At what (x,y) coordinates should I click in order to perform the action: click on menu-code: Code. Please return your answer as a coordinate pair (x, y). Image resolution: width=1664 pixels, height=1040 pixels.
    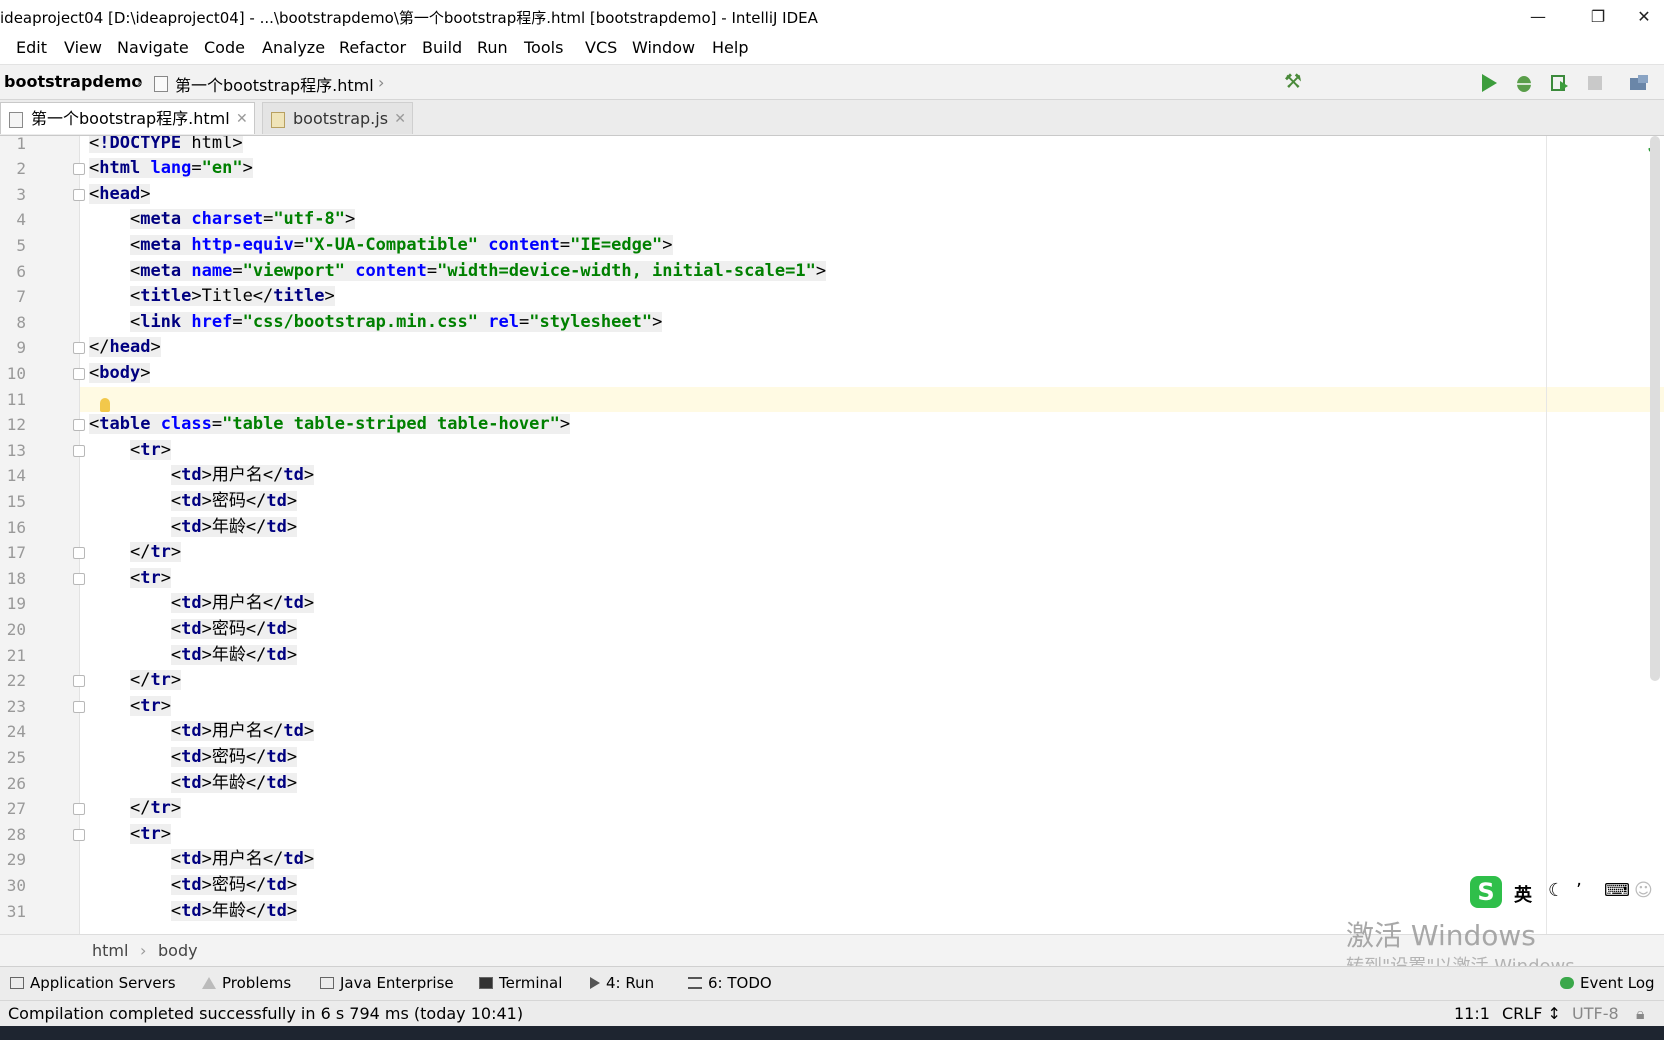
    Looking at the image, I should click on (224, 47).